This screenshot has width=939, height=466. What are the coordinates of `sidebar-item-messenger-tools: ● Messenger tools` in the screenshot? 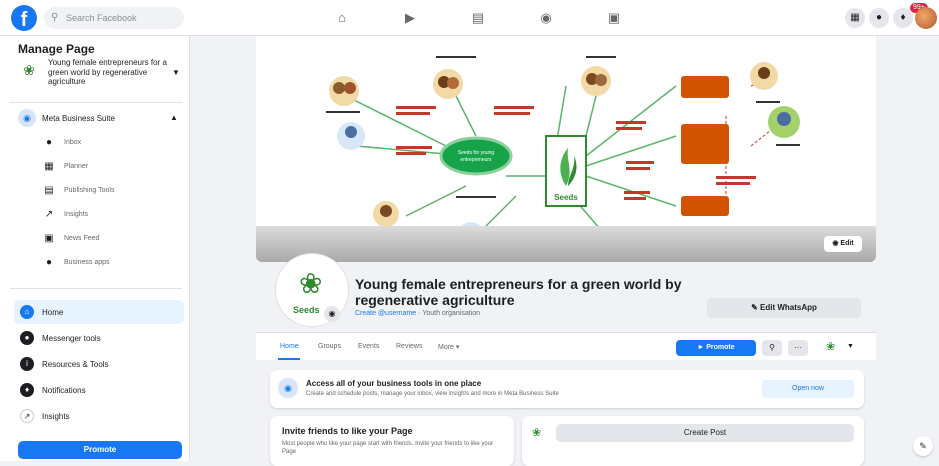 It's located at (99, 338).